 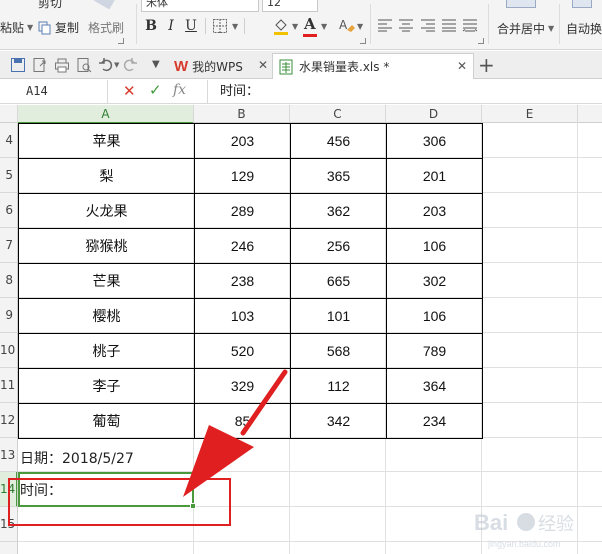 What do you see at coordinates (434, 351) in the screenshot?
I see `cell-value-d: 789` at bounding box center [434, 351].